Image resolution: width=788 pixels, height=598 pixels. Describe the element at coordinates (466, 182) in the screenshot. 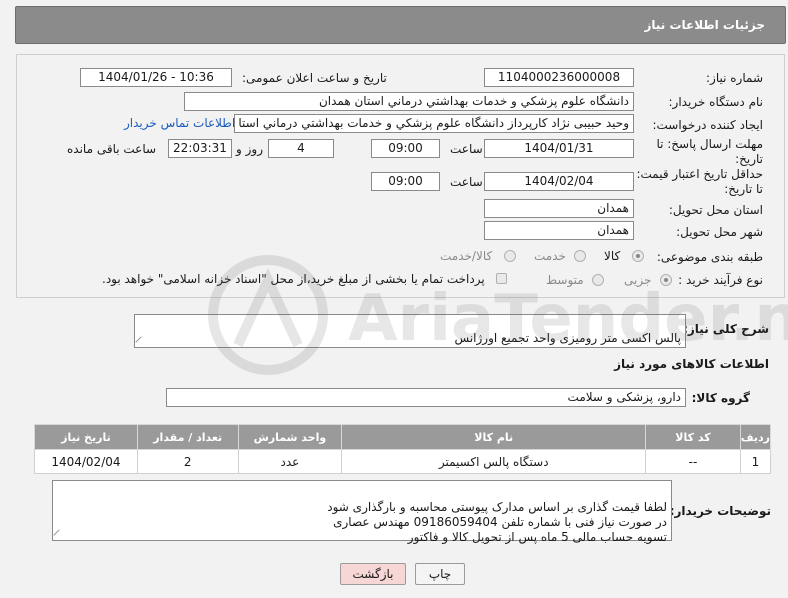

I see `validity-time-label: ساعت` at that location.